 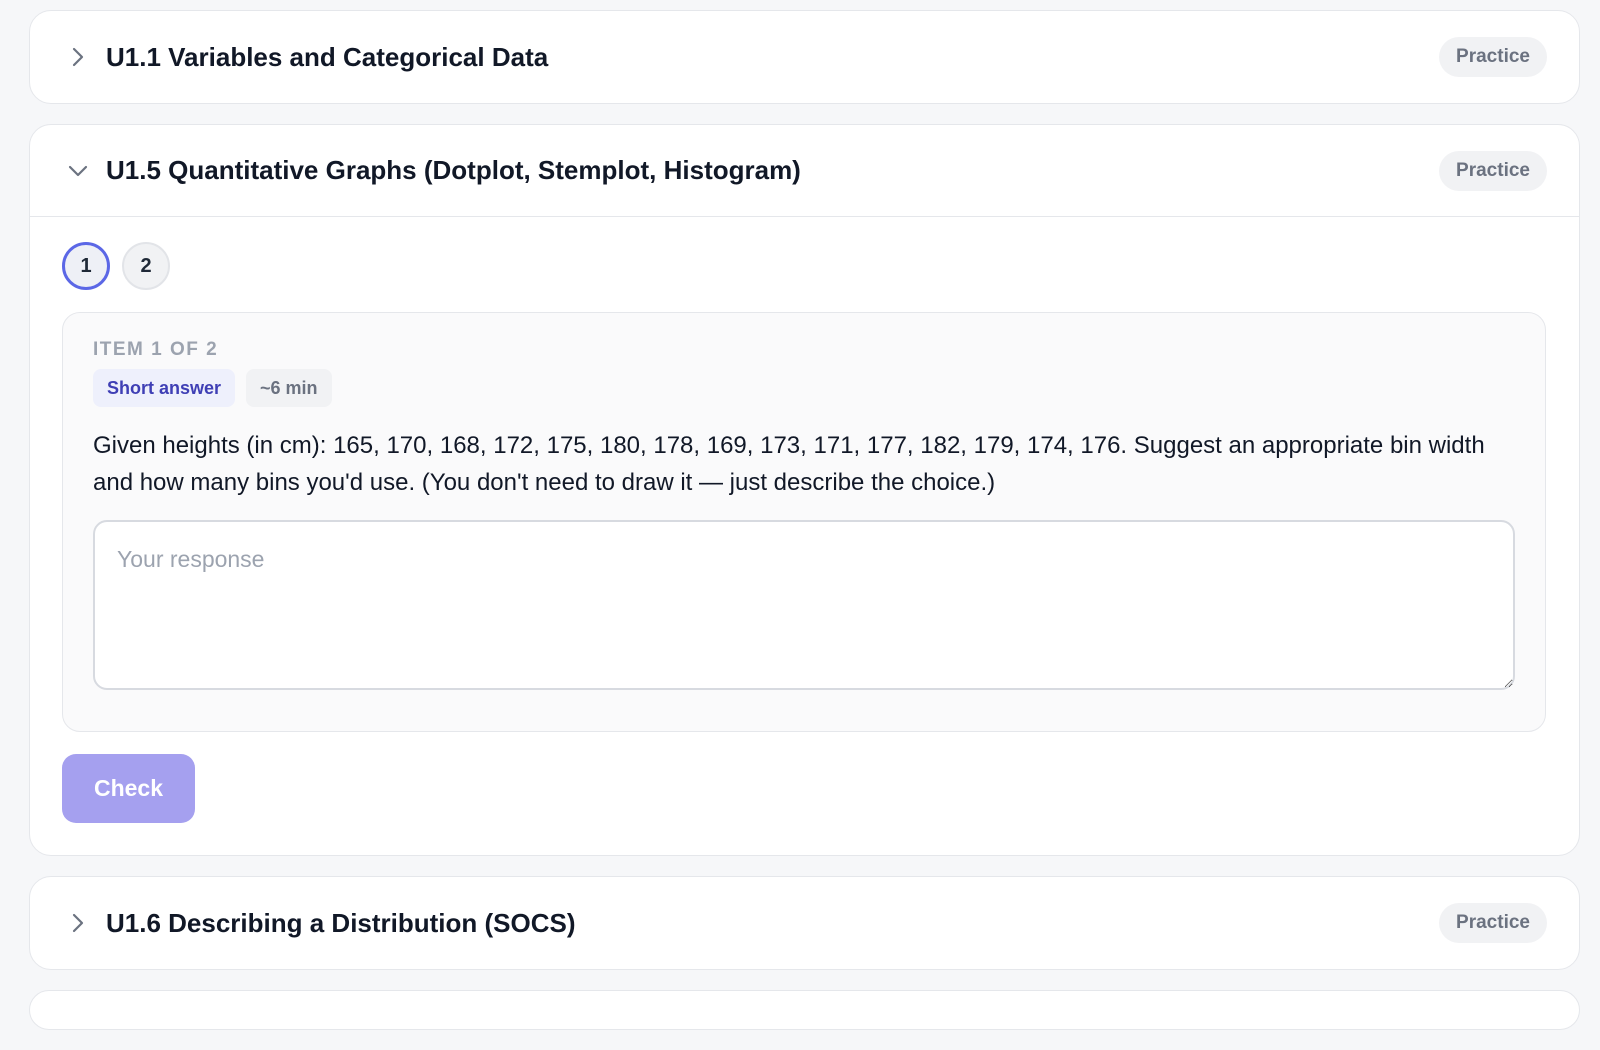 I want to click on section-title: U1.1 Variables and Categorical Data, so click(x=327, y=56).